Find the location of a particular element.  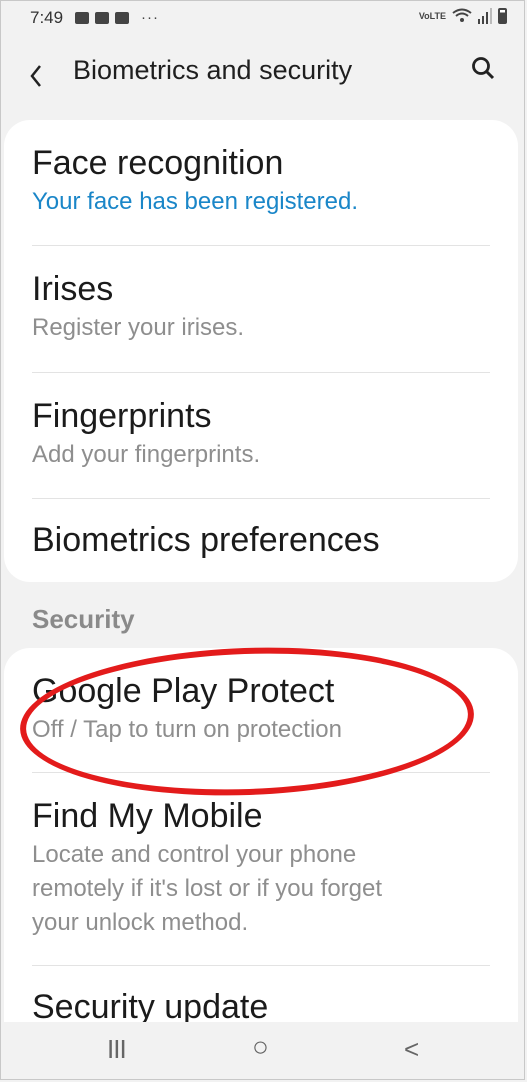

notification-icons: ··· is located at coordinates (117, 17).